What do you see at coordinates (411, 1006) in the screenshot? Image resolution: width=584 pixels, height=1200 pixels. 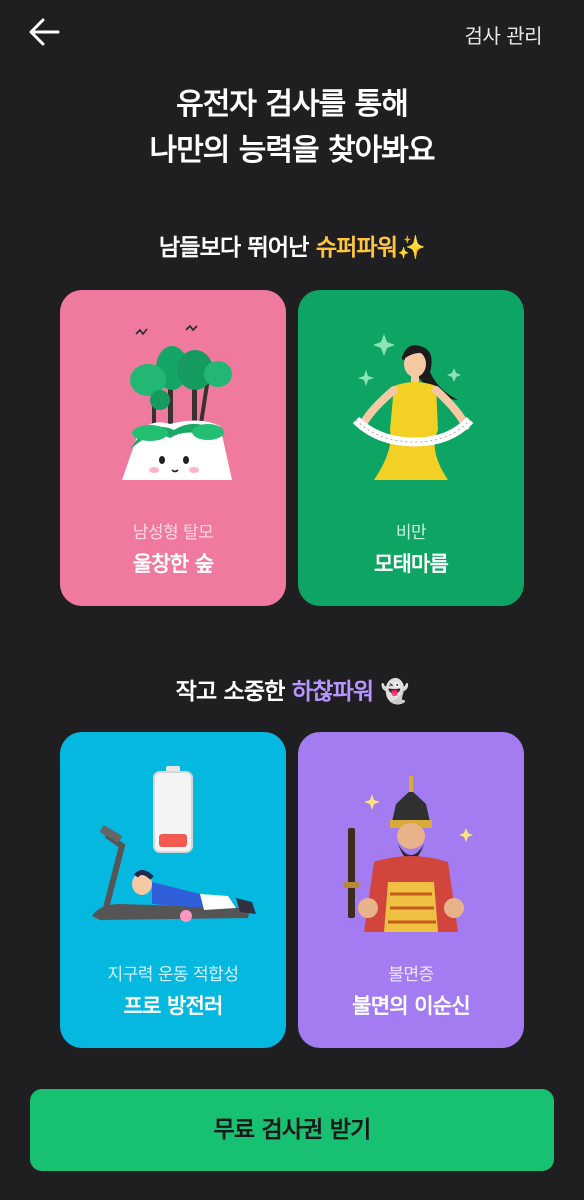 I see `card-title: 불면의 이순신` at bounding box center [411, 1006].